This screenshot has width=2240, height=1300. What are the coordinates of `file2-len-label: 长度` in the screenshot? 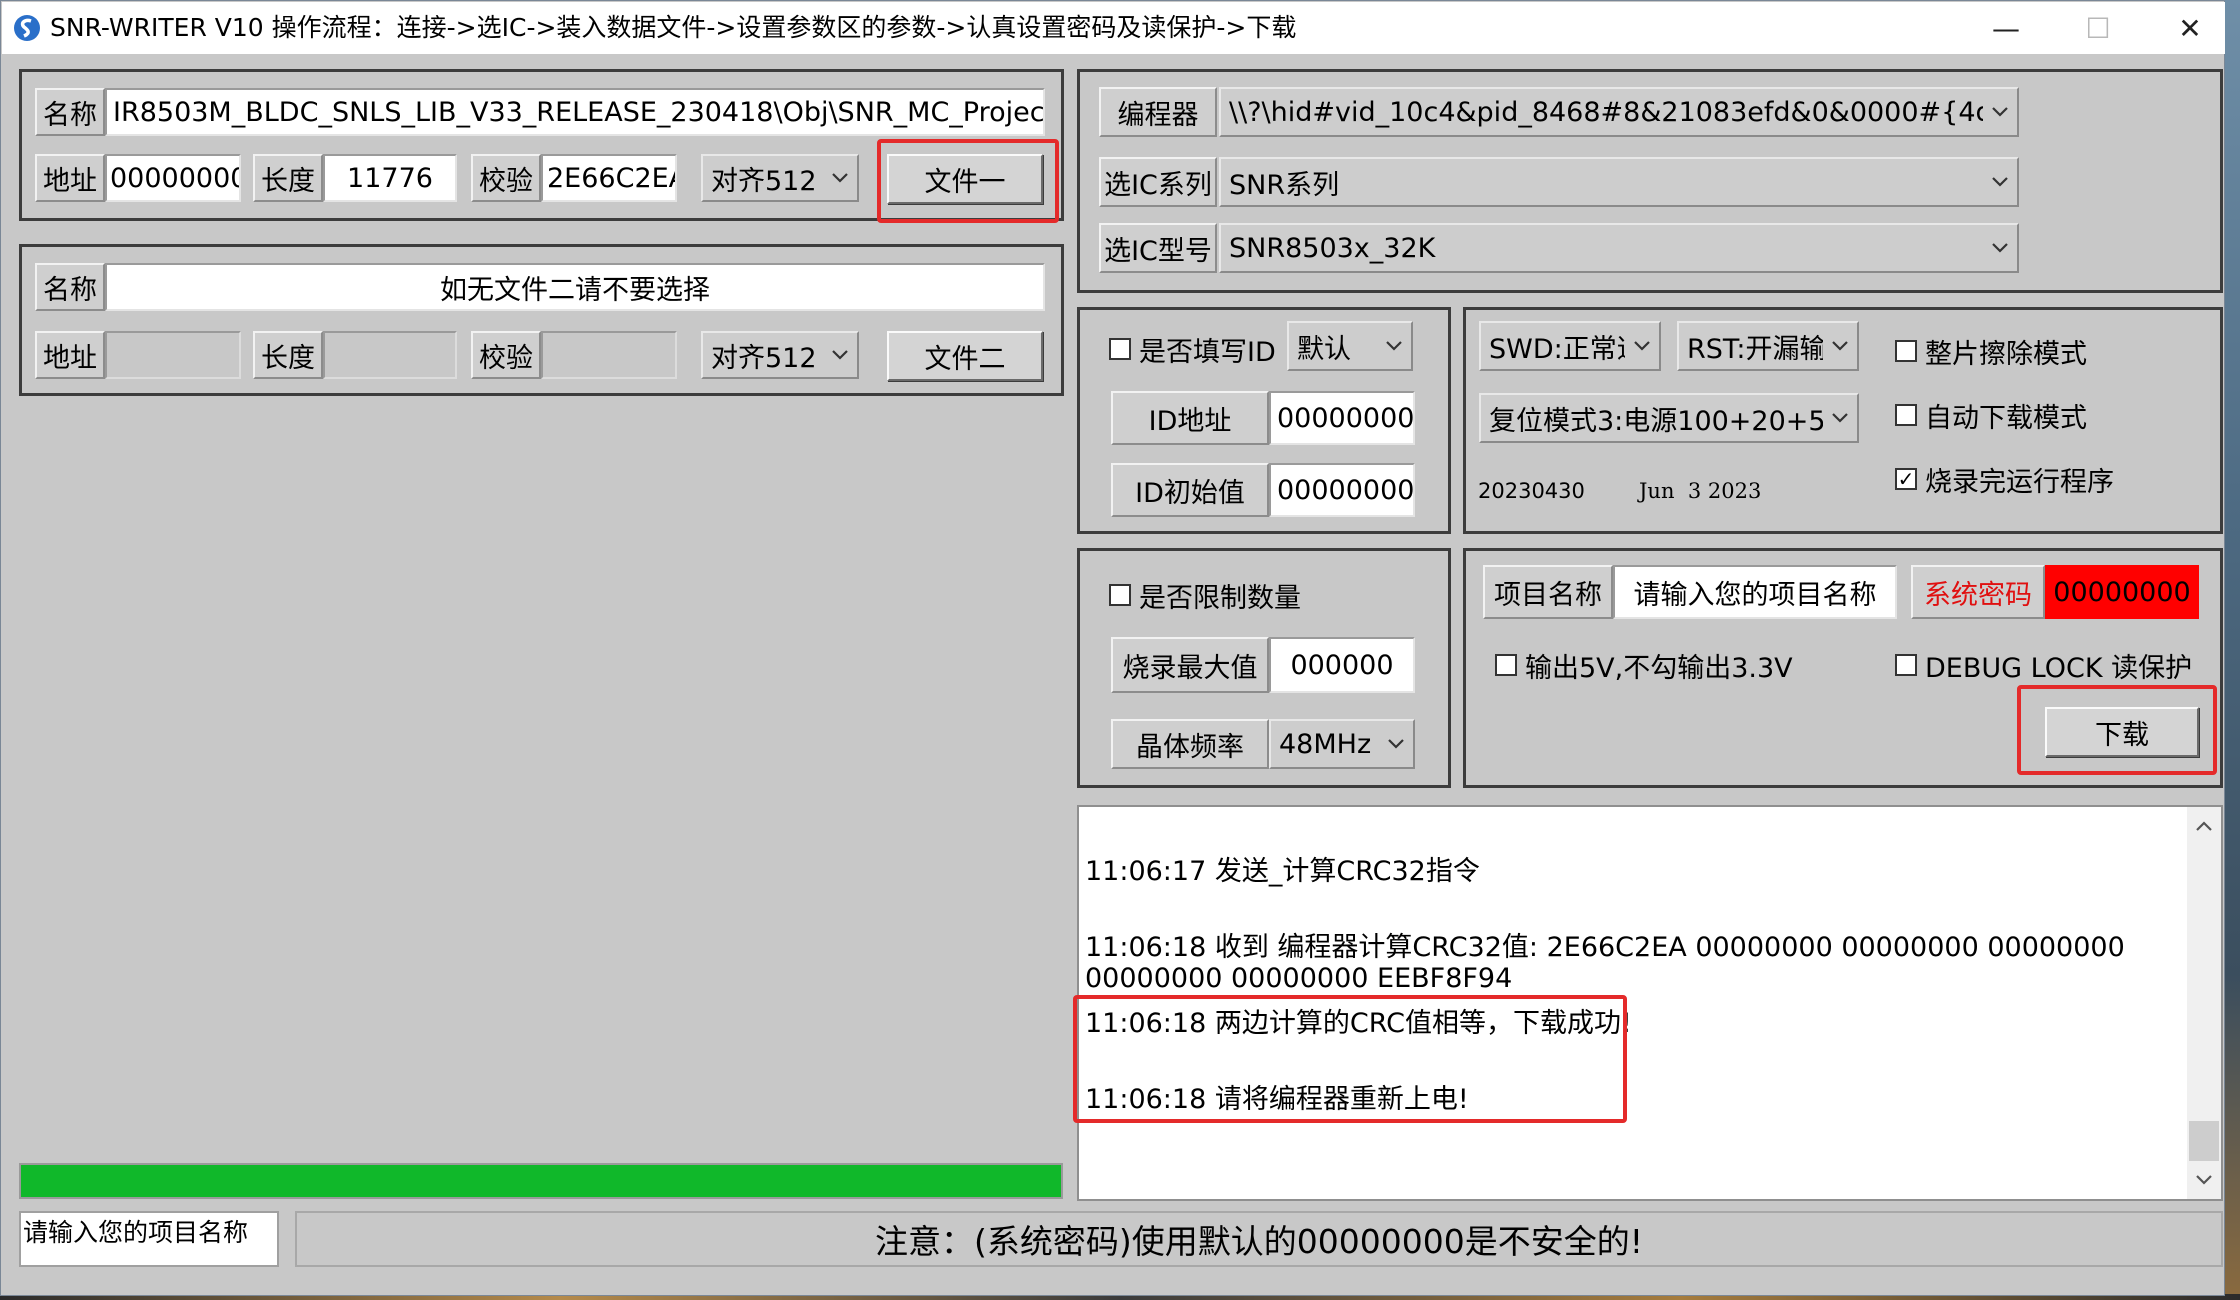 It's located at (288, 355).